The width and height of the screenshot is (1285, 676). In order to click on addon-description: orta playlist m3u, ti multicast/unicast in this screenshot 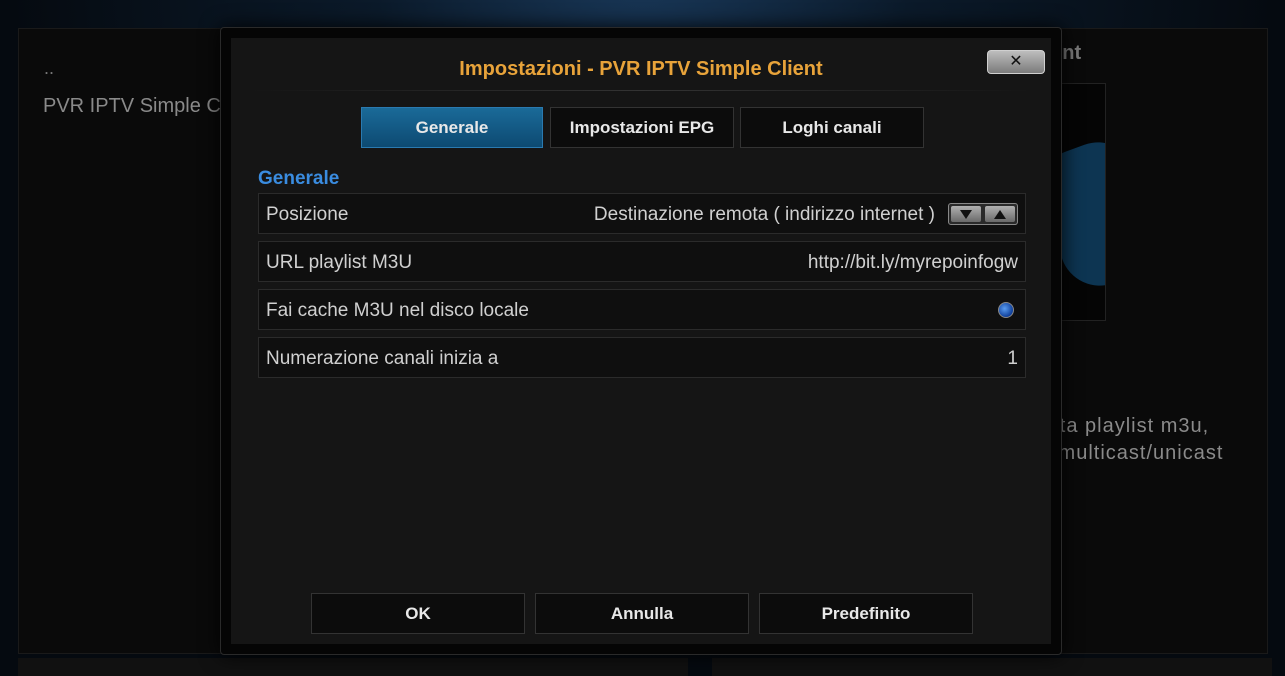, I will do `click(1131, 440)`.